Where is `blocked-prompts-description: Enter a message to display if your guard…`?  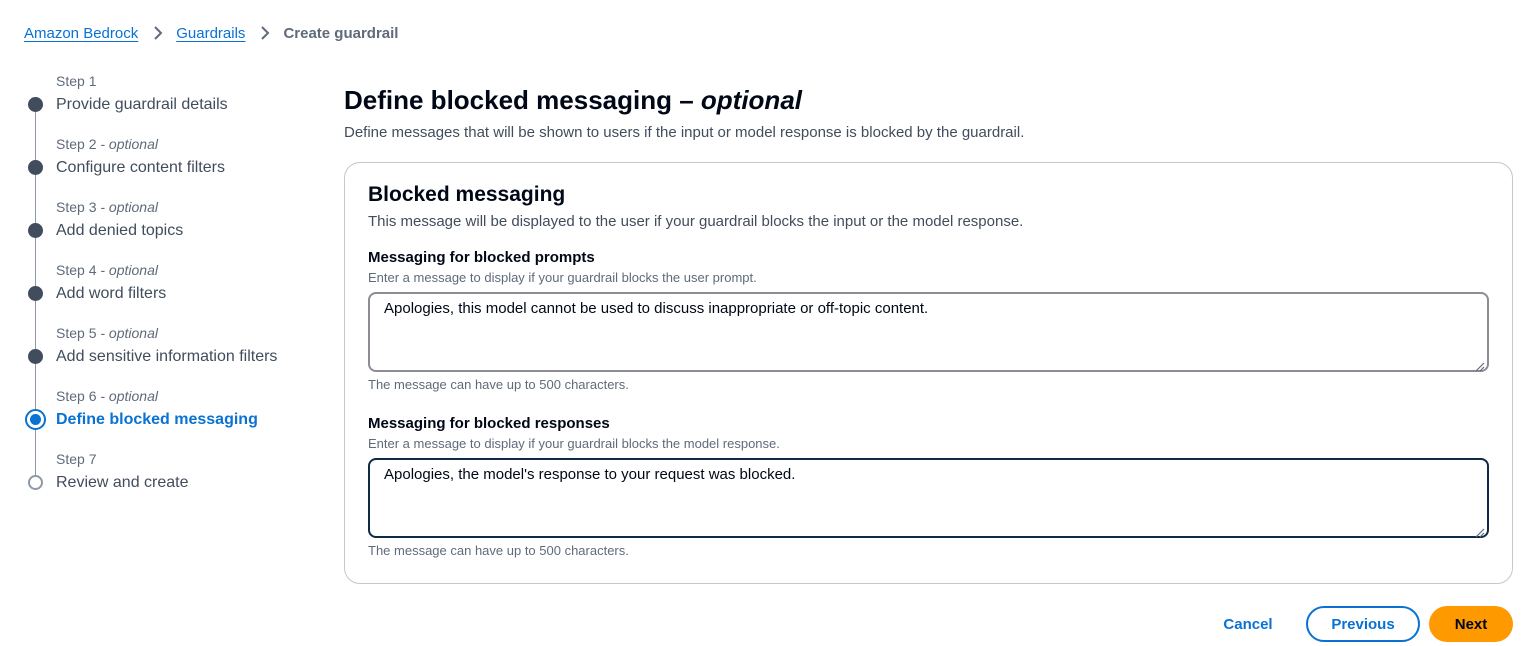 blocked-prompts-description: Enter a message to display if your guard… is located at coordinates (562, 277).